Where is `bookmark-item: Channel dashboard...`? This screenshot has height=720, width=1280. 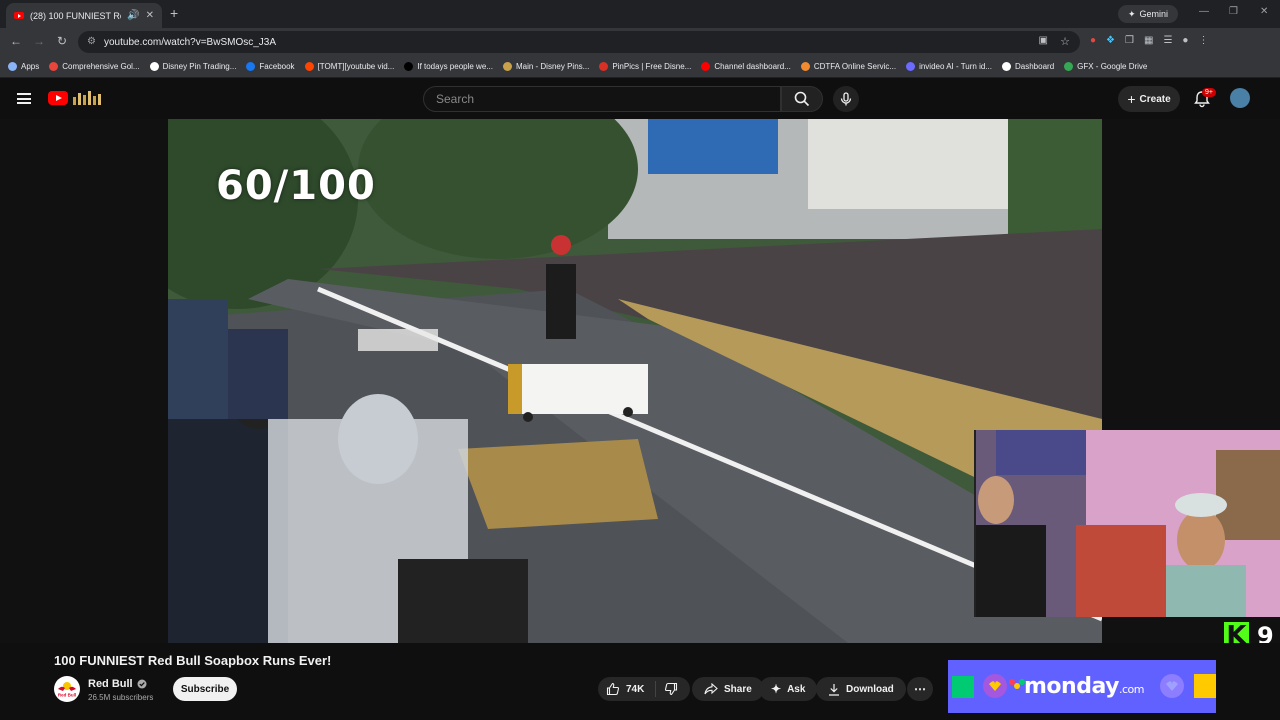 bookmark-item: Channel dashboard... is located at coordinates (746, 66).